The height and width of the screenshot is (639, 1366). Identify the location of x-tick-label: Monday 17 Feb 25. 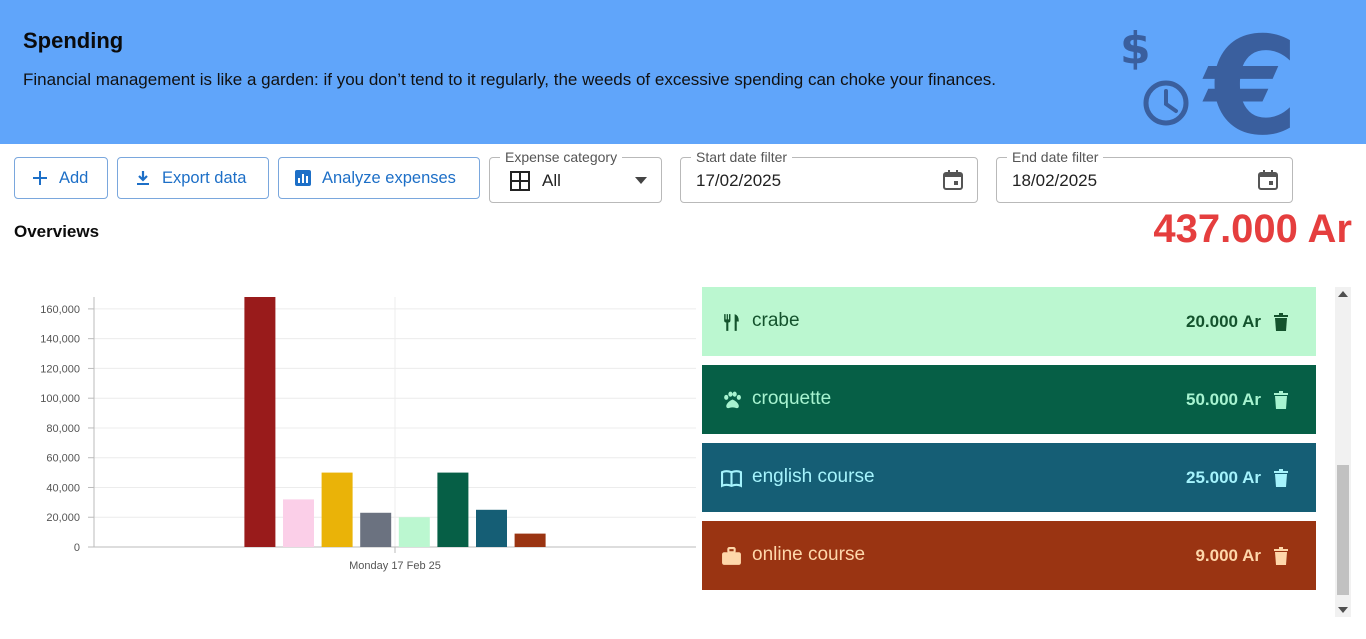
(395, 566).